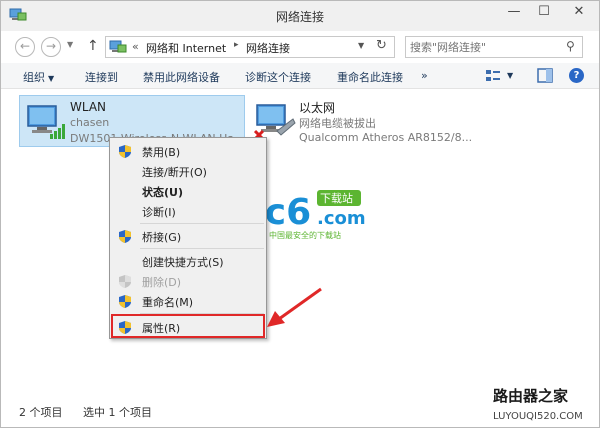 This screenshot has width=600, height=428. I want to click on connection-network: chasen, so click(90, 122).